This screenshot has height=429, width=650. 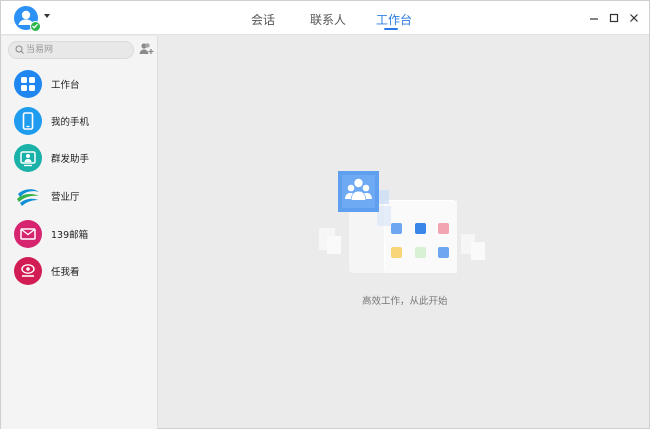 I want to click on phone-icon, so click(x=28, y=121).